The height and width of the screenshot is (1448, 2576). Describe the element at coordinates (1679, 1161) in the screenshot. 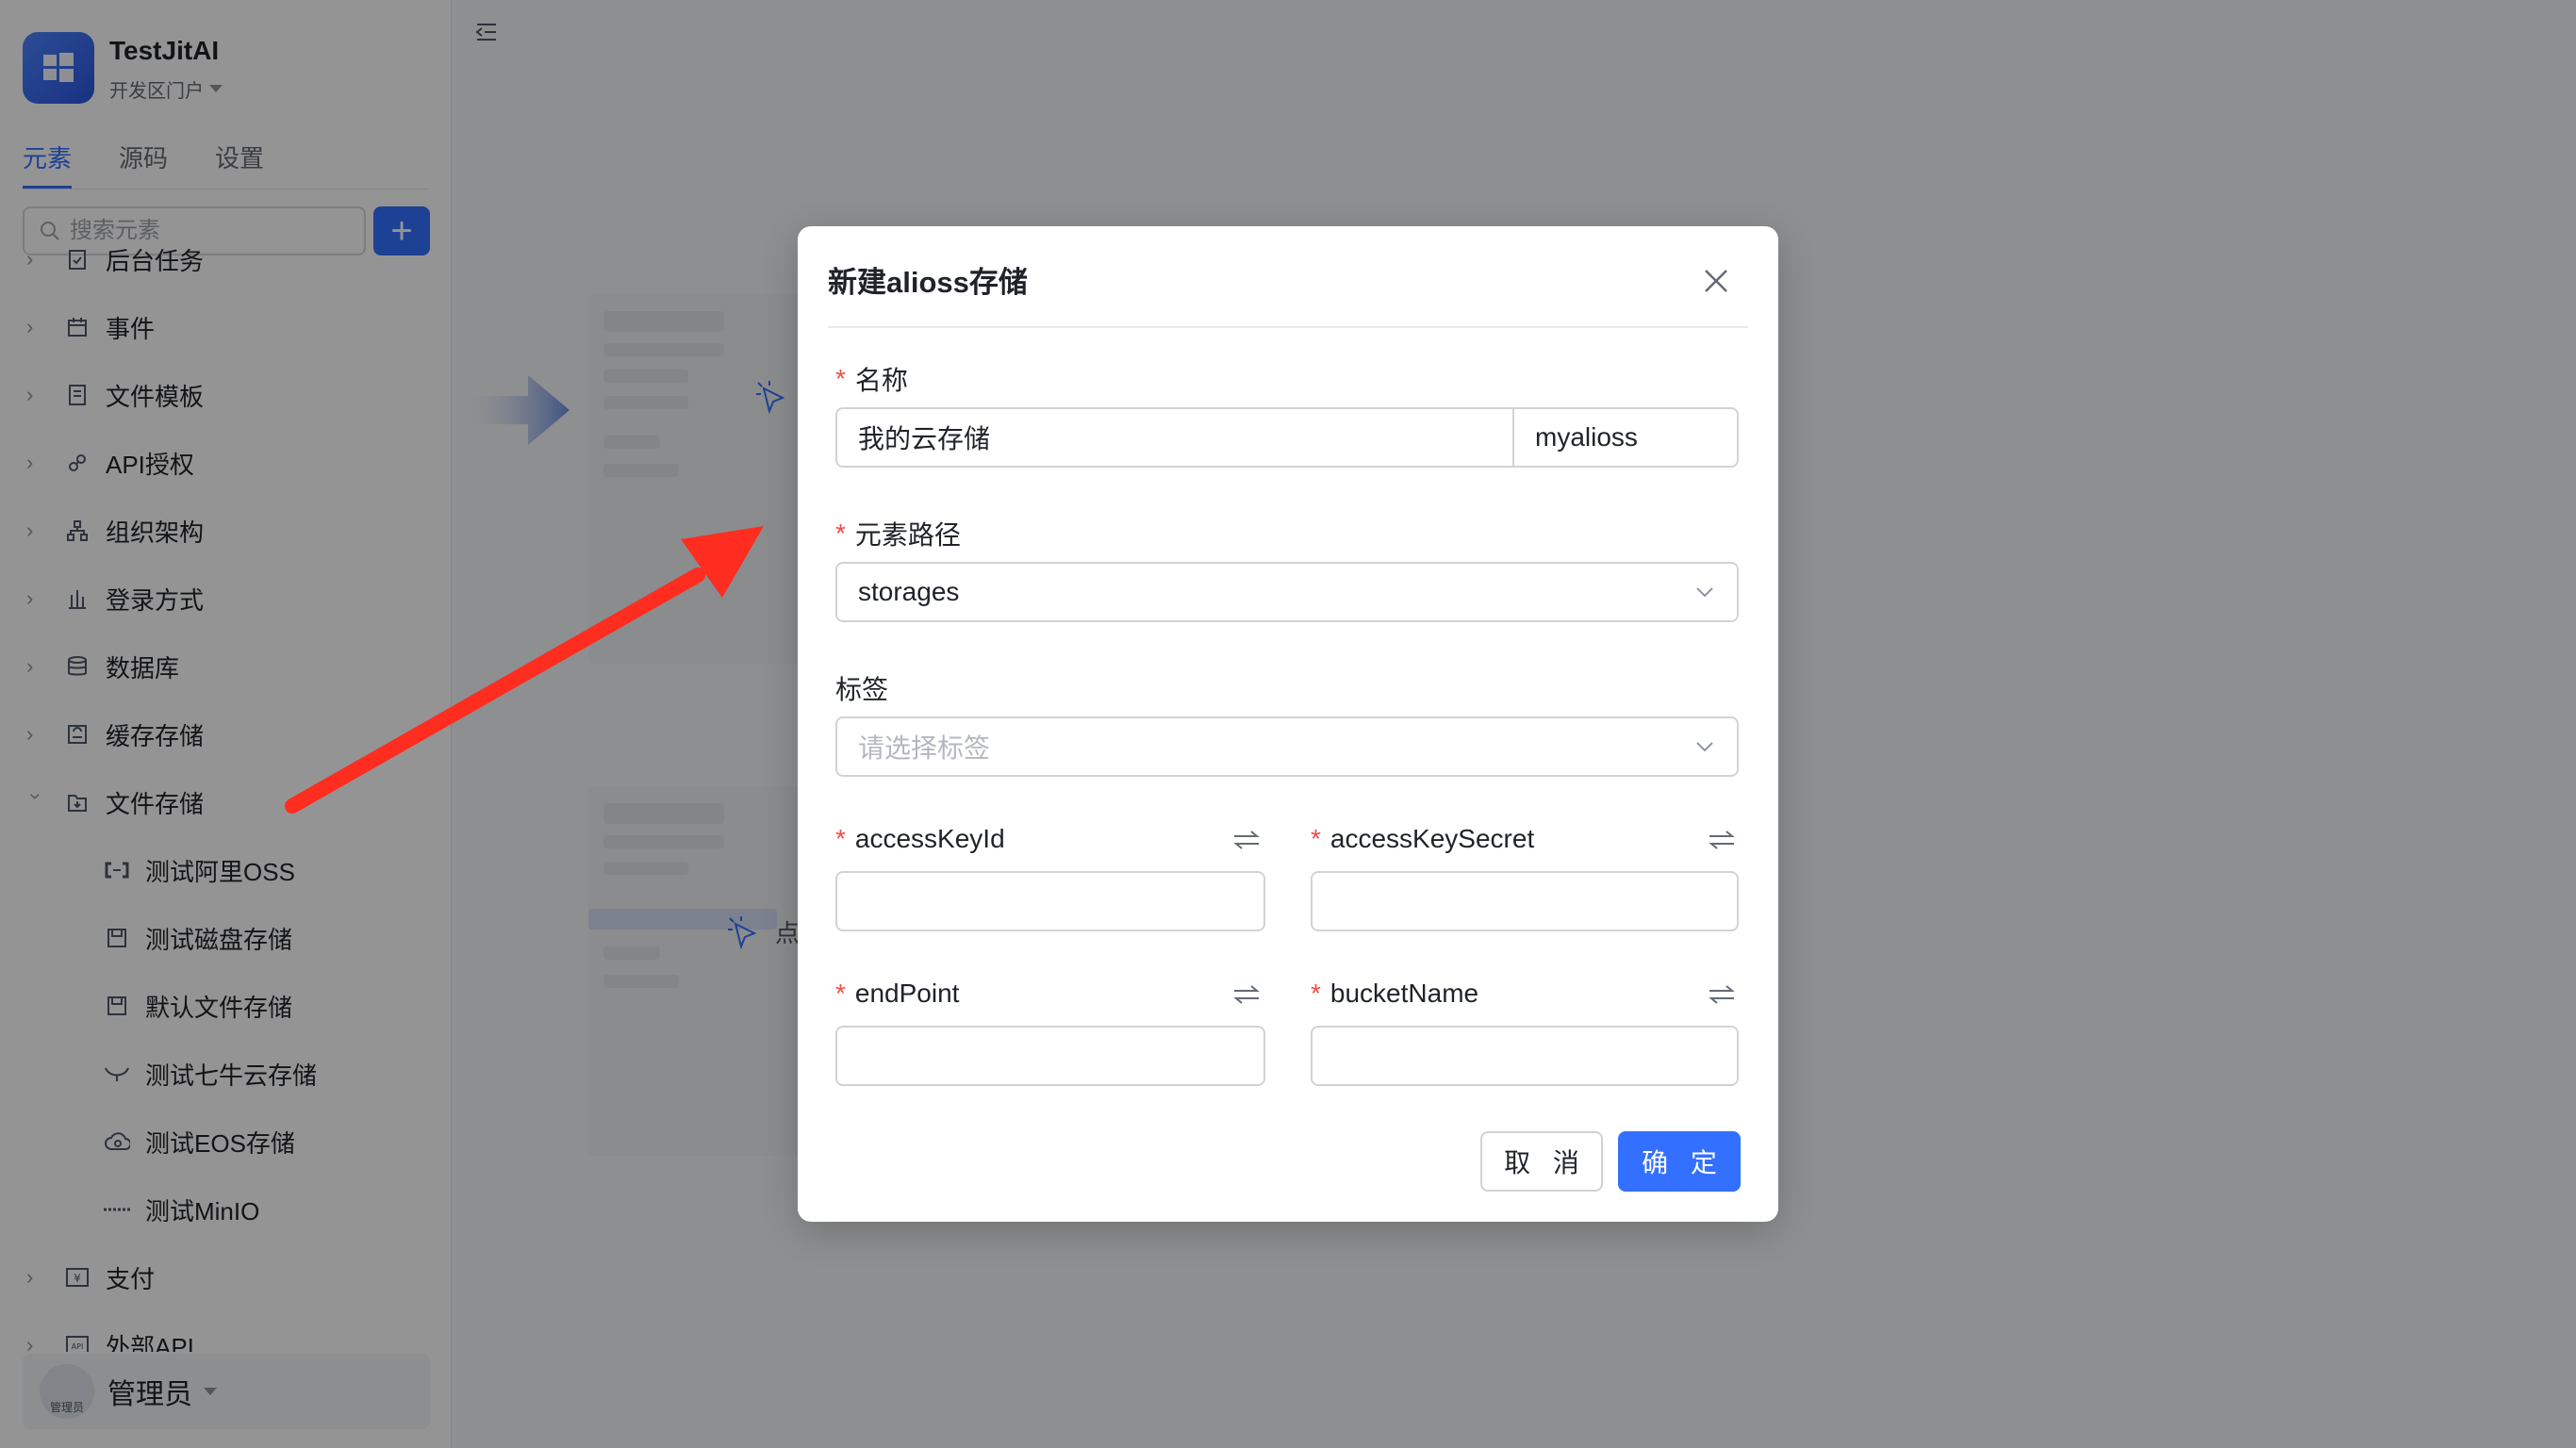

I see `confirm-button: 确 定` at that location.